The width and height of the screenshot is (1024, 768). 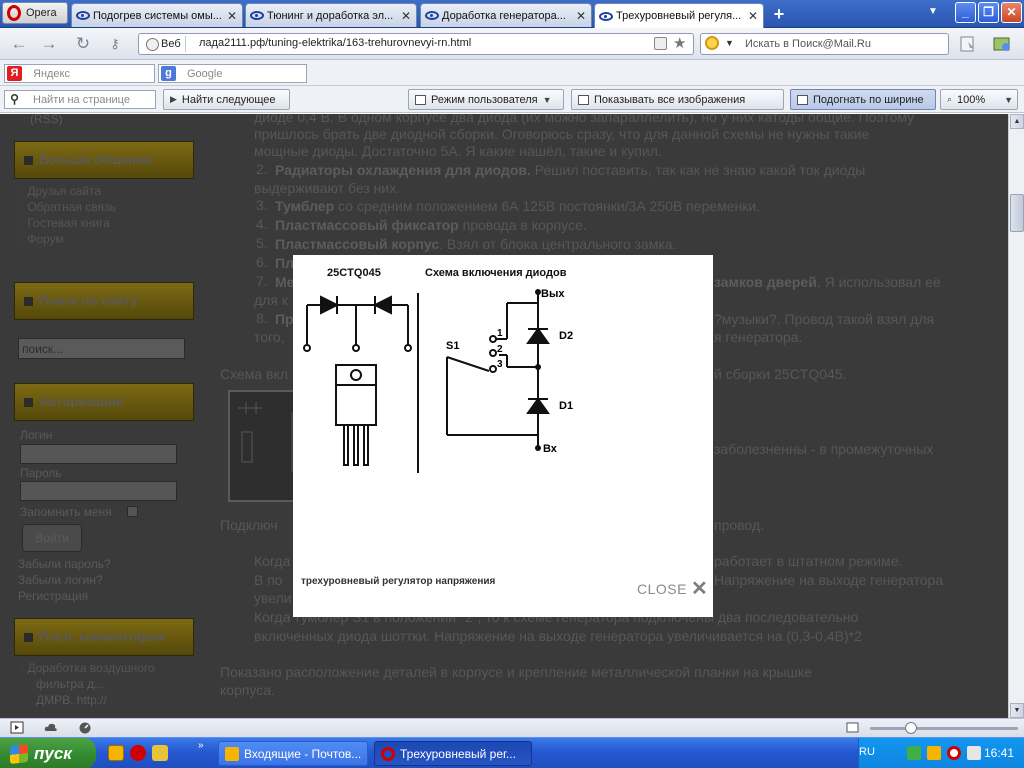 What do you see at coordinates (35, 13) in the screenshot?
I see `opera-menu-button: Opera` at bounding box center [35, 13].